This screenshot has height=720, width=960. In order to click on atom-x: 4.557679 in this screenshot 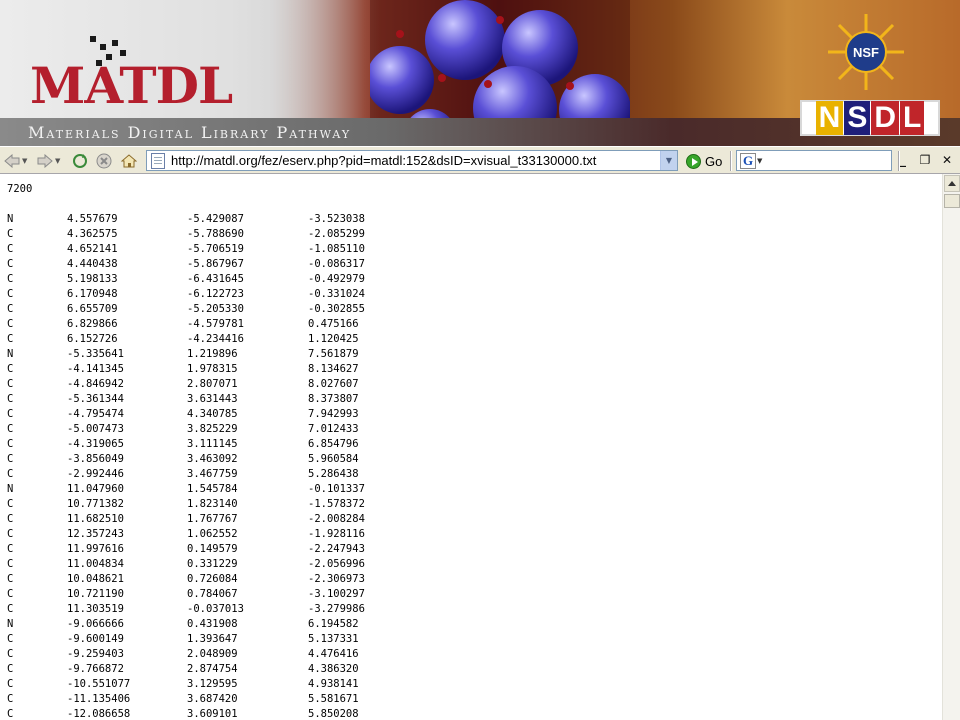, I will do `click(92, 219)`.